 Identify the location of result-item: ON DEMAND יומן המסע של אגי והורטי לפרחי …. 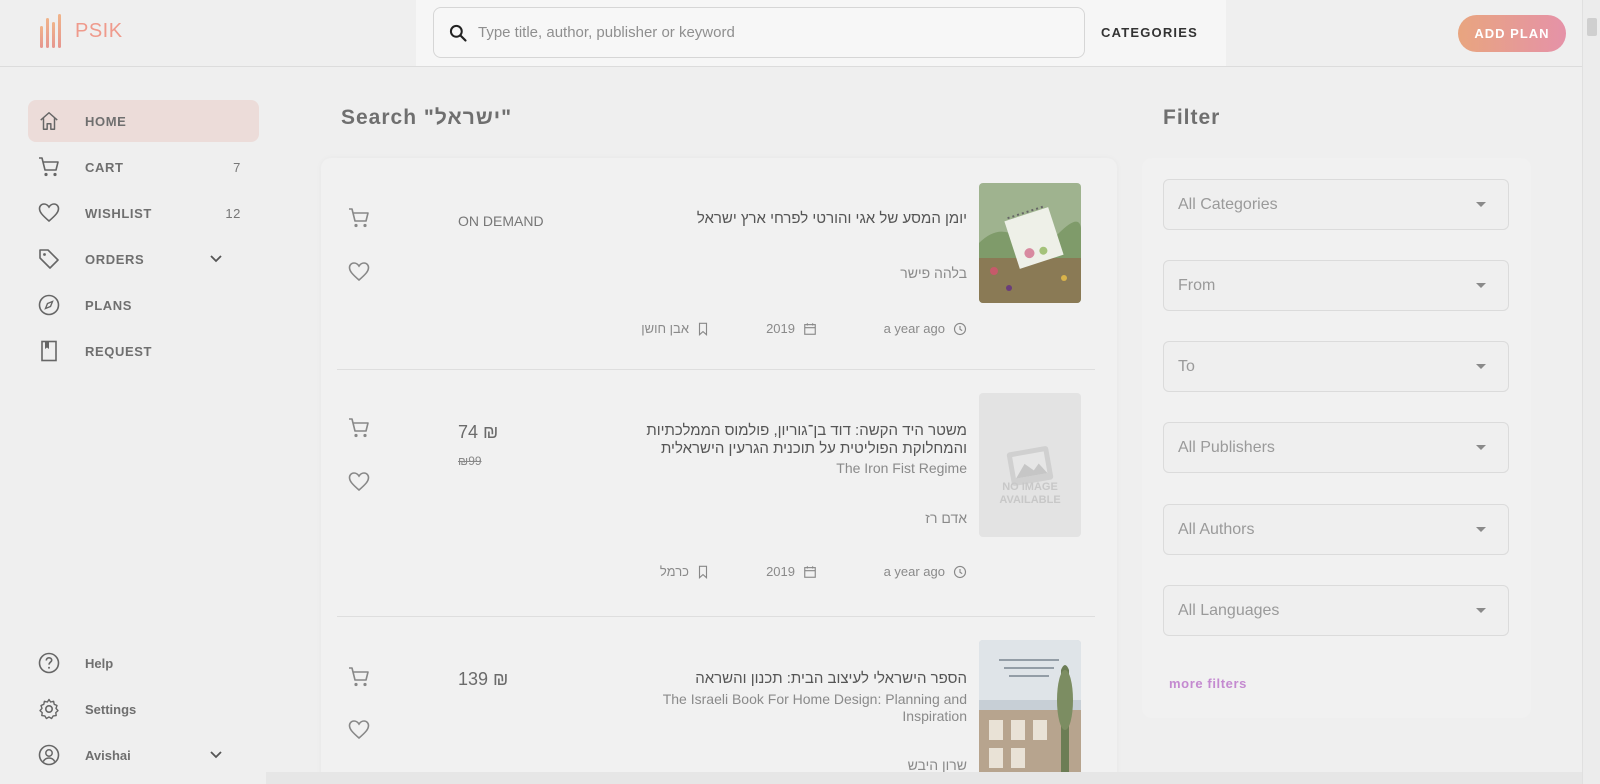
(716, 264).